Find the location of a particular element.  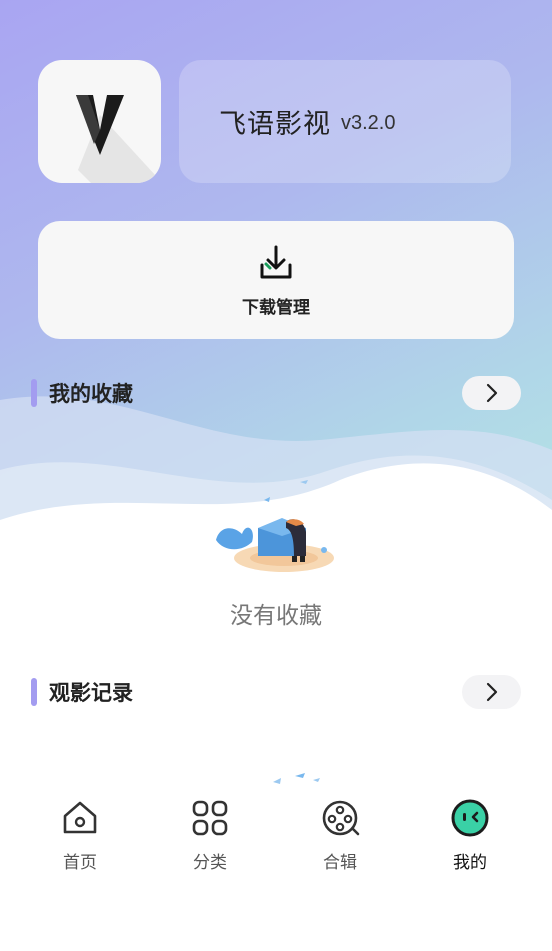

app-logo is located at coordinates (99, 121).